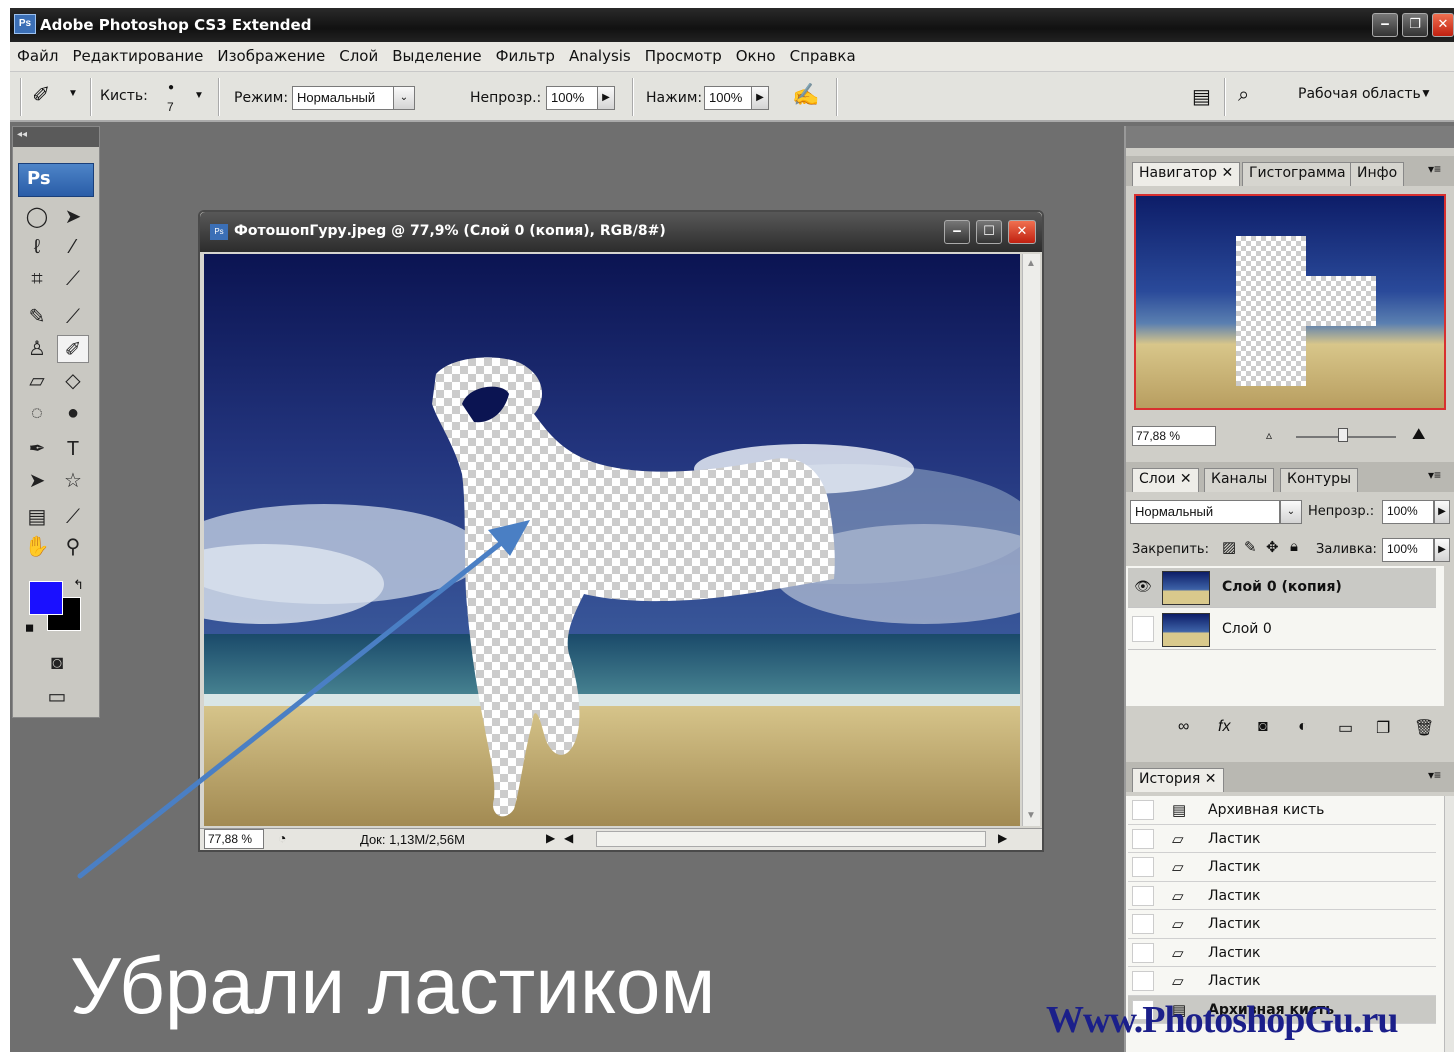 Image resolution: width=1454 pixels, height=1052 pixels. What do you see at coordinates (1222, 1020) in the screenshot?
I see `site-watermark: Www.PhotoshopGu.ru` at bounding box center [1222, 1020].